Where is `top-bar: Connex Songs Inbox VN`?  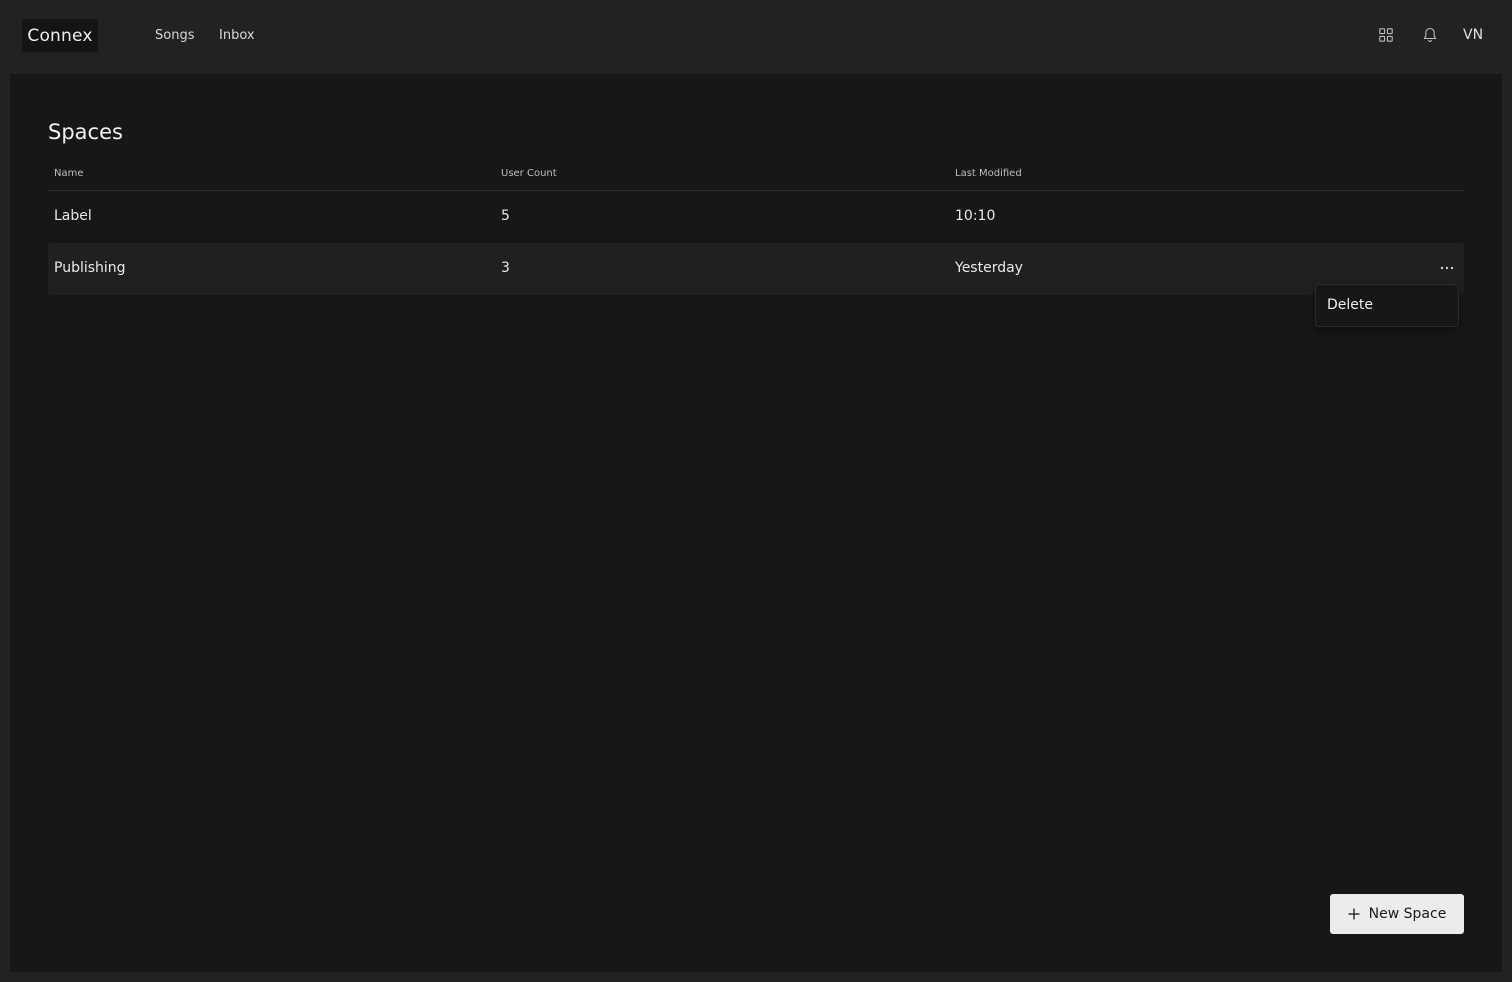
top-bar: Connex Songs Inbox VN is located at coordinates (756, 36).